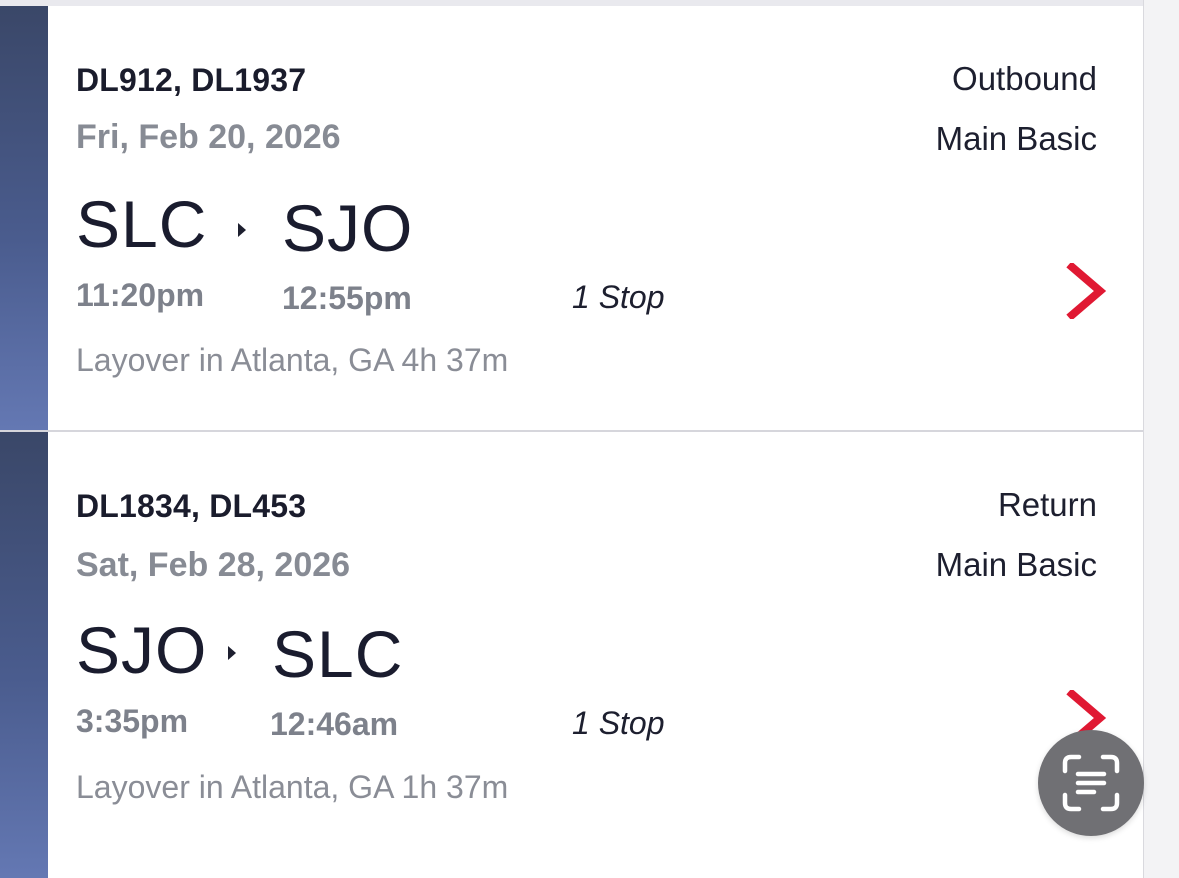  I want to click on text-scan-icon, so click(1091, 783).